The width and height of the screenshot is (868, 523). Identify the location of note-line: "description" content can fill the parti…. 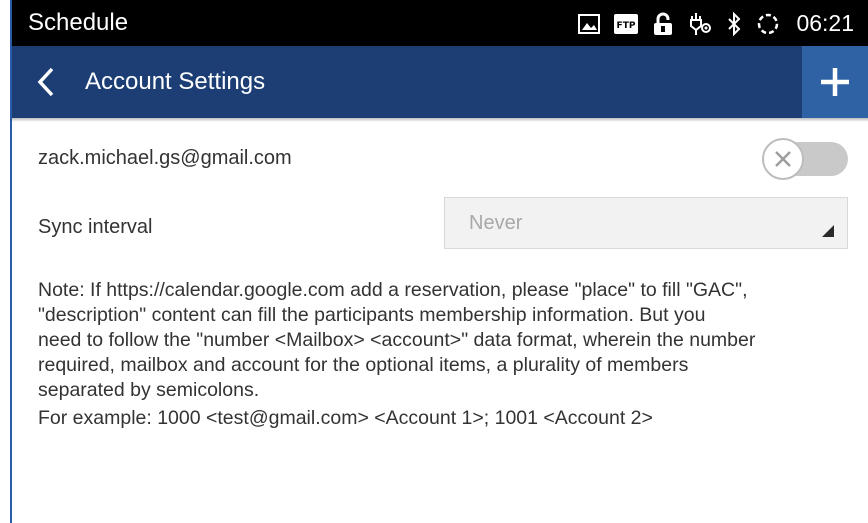
(372, 315).